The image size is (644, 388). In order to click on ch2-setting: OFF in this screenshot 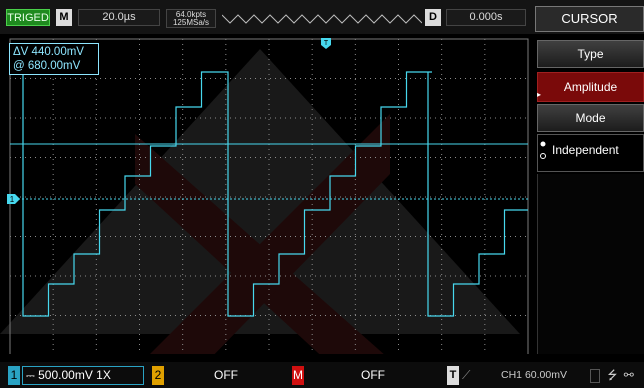, I will do `click(226, 375)`.